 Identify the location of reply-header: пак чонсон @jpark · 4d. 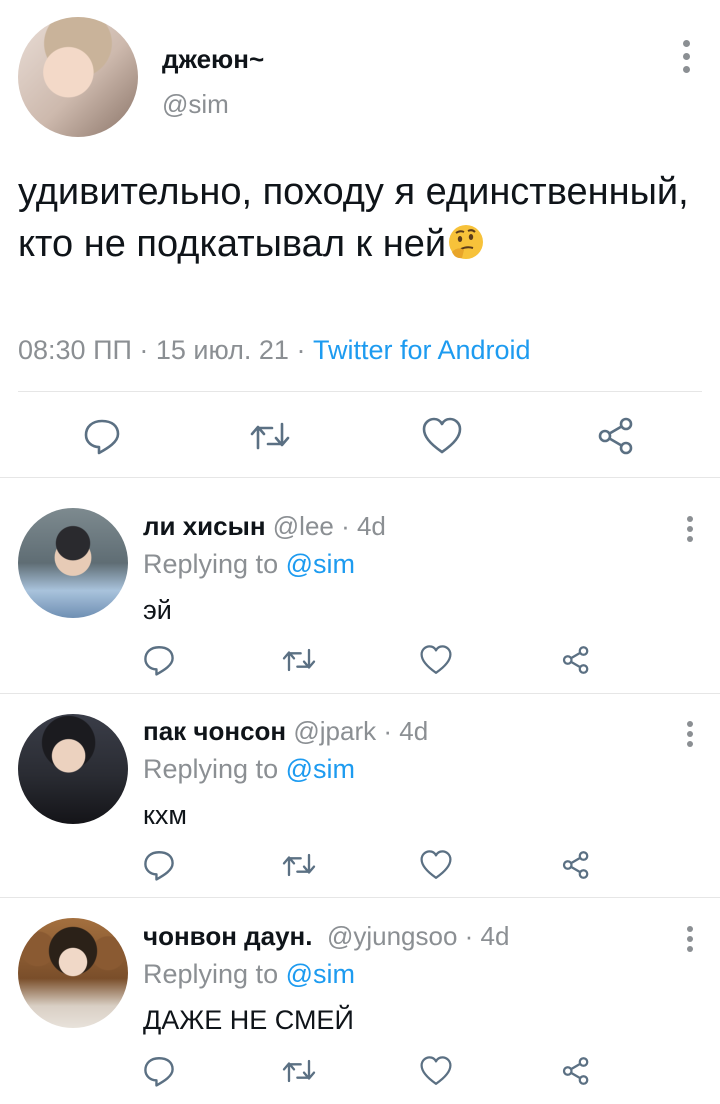
(285, 731).